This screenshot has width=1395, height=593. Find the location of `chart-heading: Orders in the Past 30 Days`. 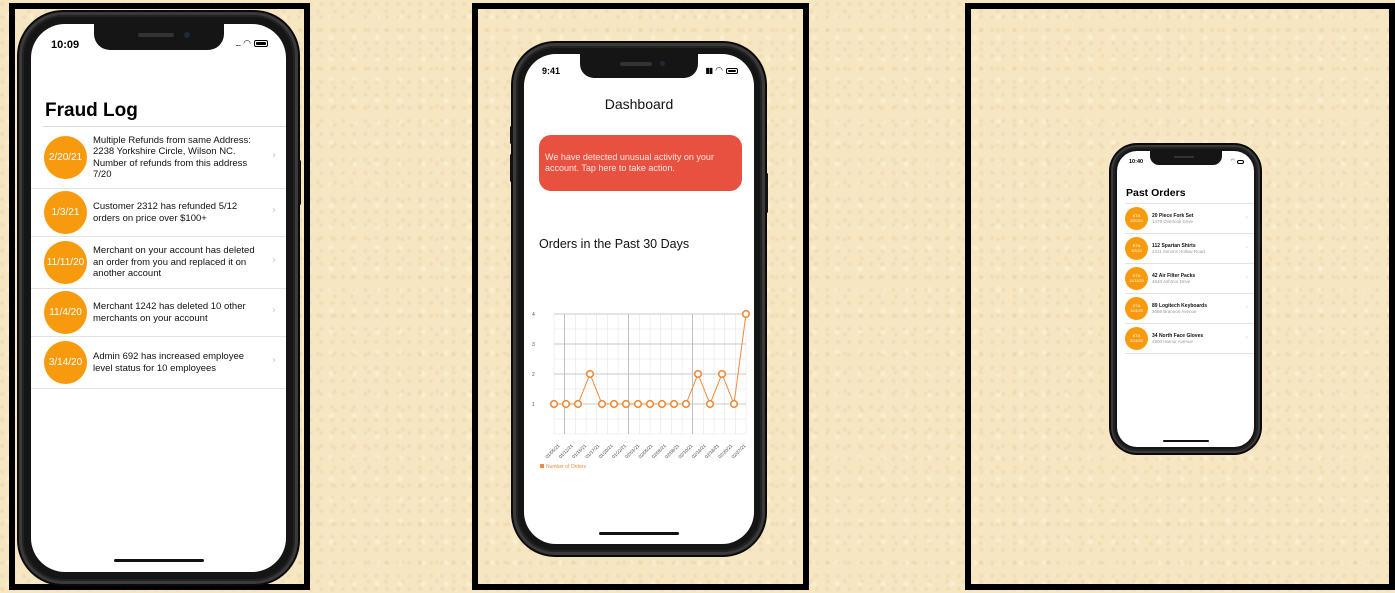

chart-heading: Orders in the Past 30 Days is located at coordinates (614, 244).